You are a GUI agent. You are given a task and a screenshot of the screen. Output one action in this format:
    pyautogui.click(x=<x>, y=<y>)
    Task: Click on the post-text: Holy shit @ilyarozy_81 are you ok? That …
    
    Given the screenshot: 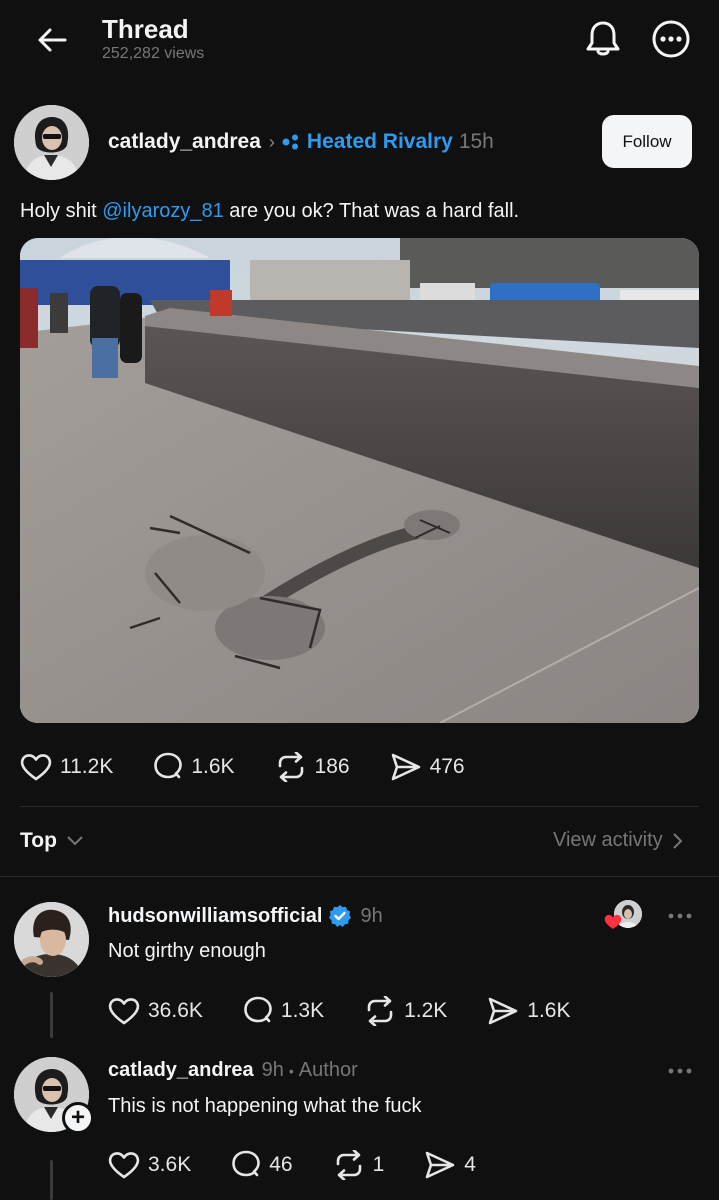 What is the action you would take?
    pyautogui.click(x=269, y=211)
    